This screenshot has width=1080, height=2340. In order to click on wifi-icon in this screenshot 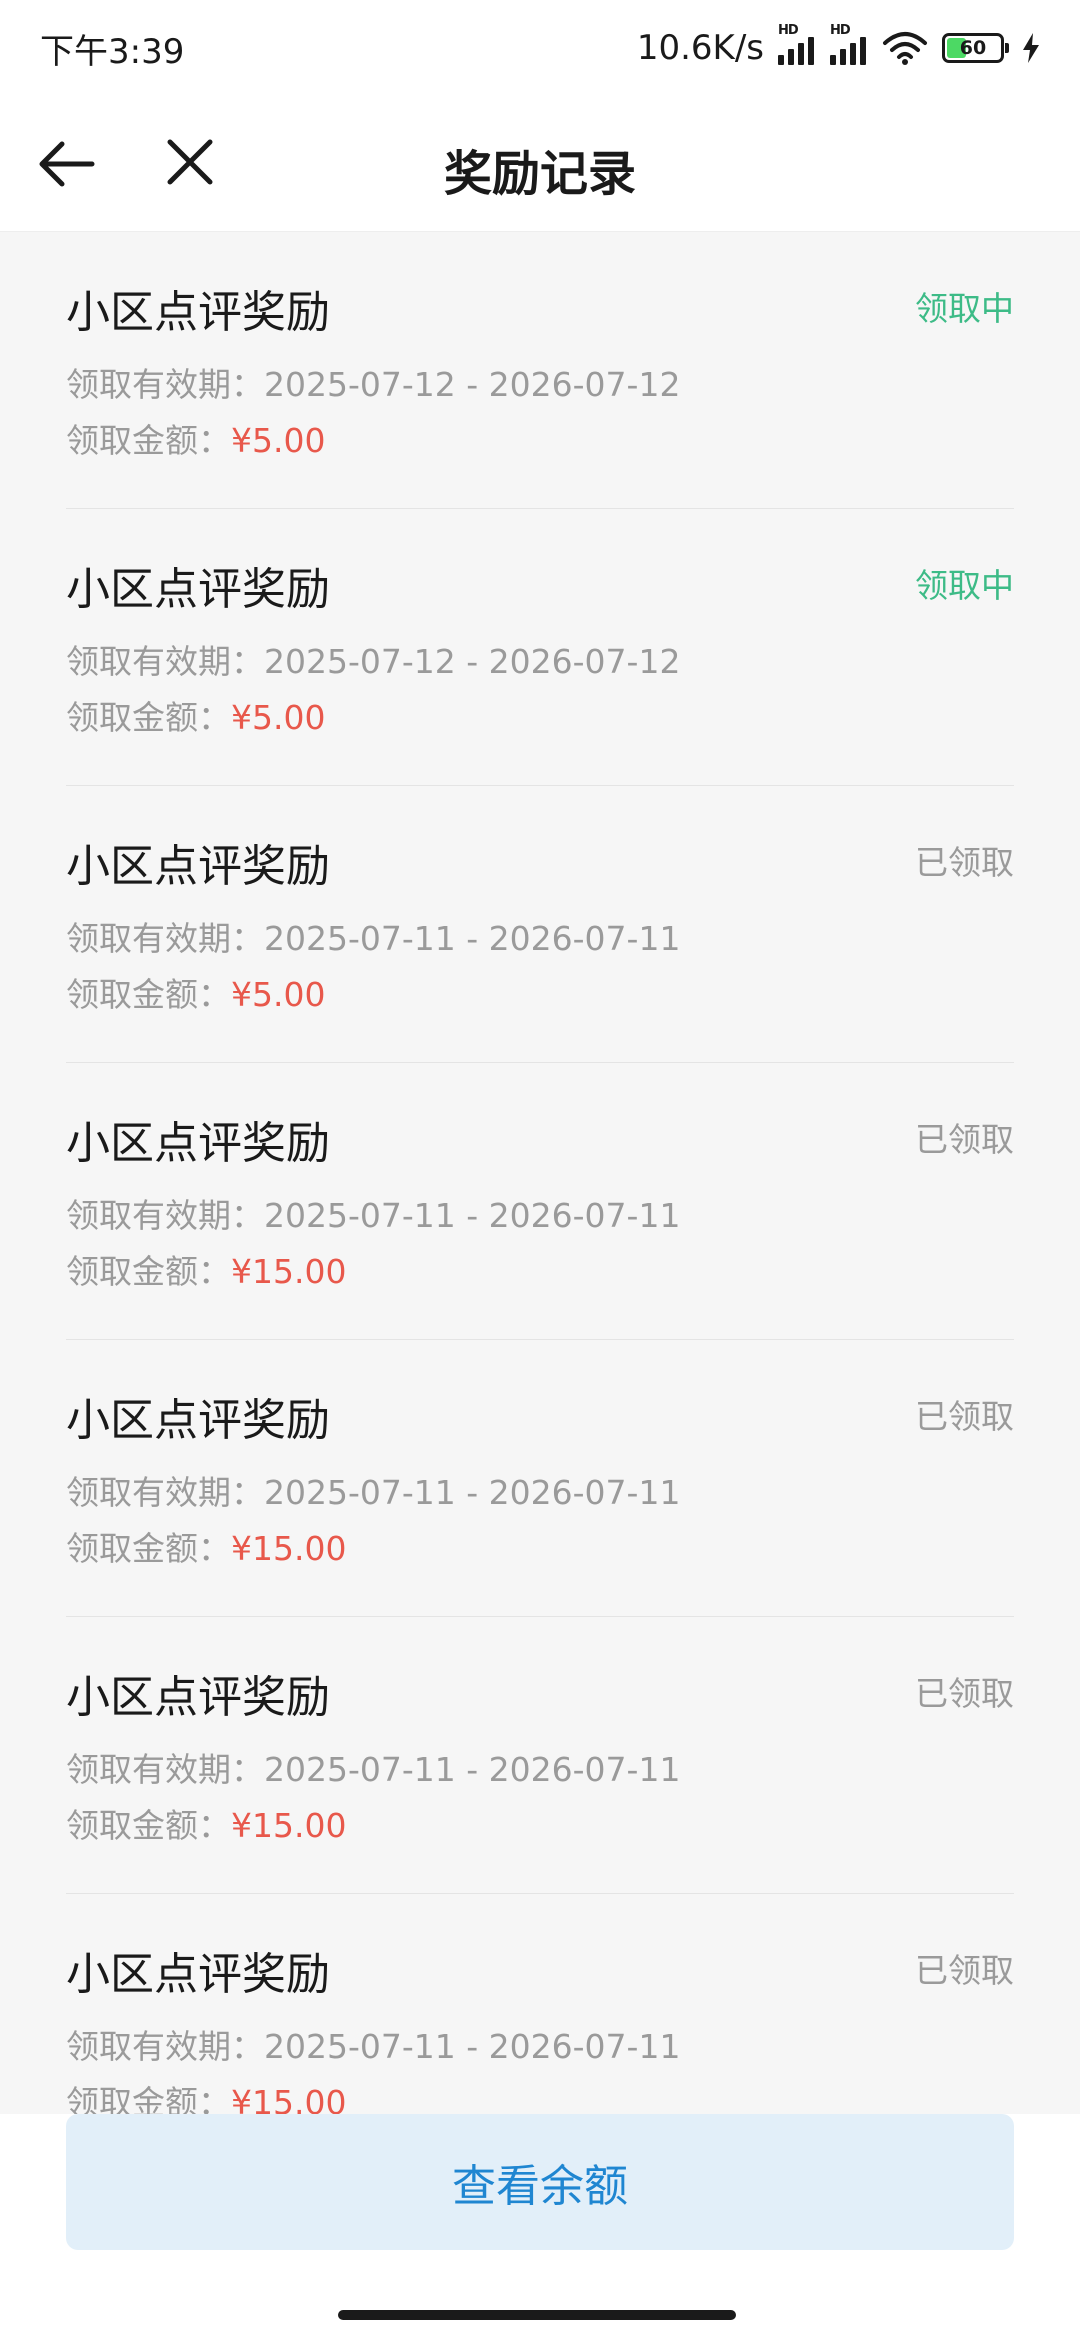, I will do `click(905, 48)`.